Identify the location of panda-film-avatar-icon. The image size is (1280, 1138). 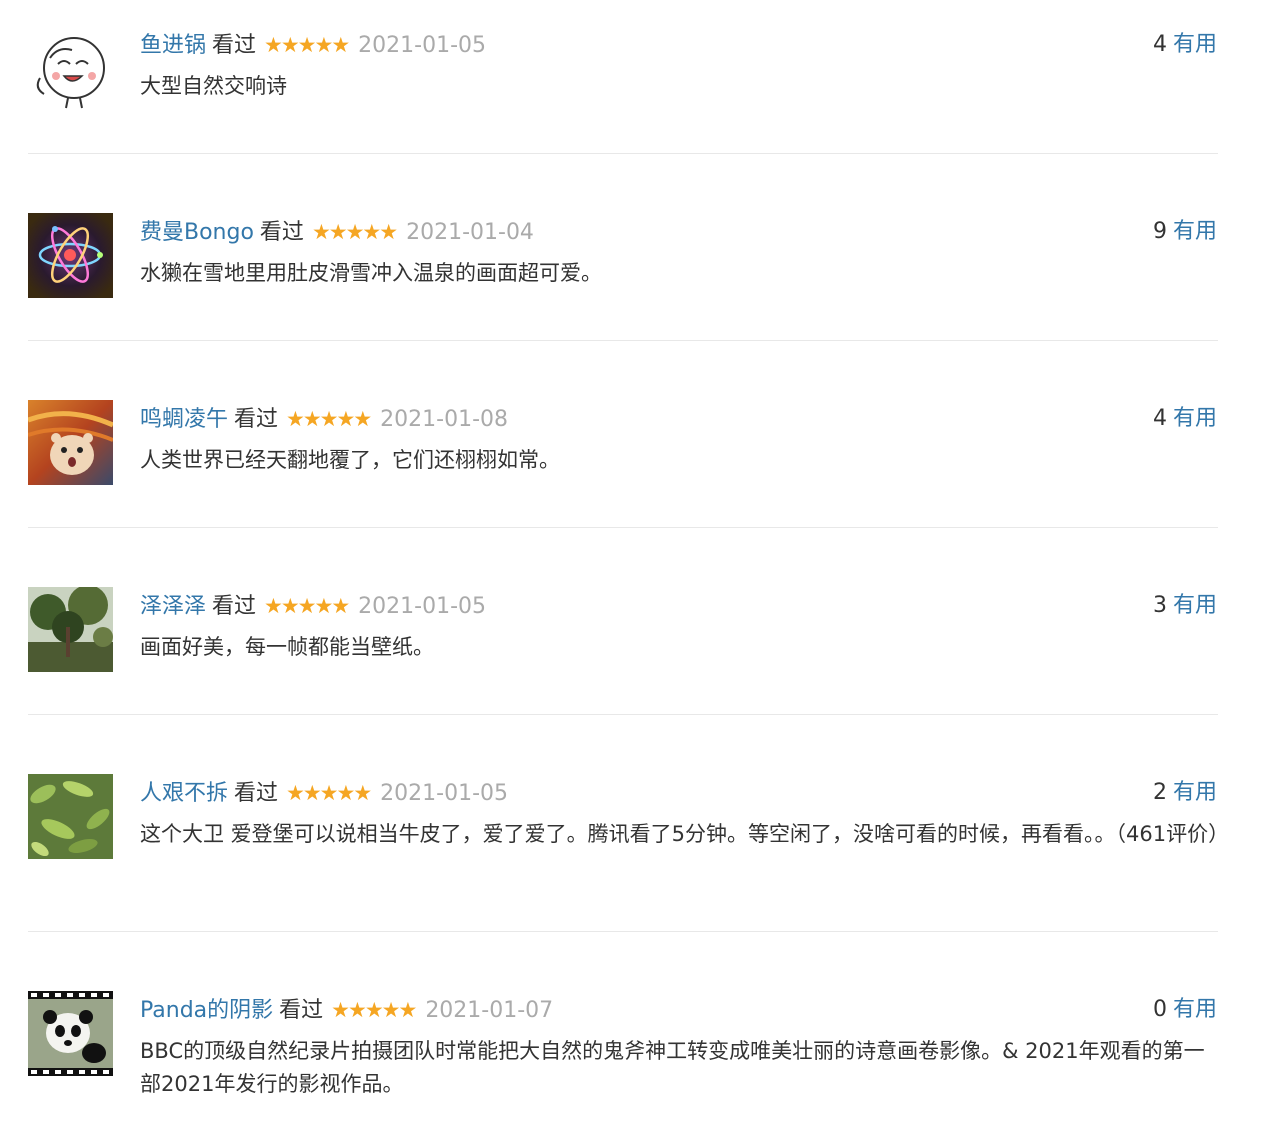
(70, 1033).